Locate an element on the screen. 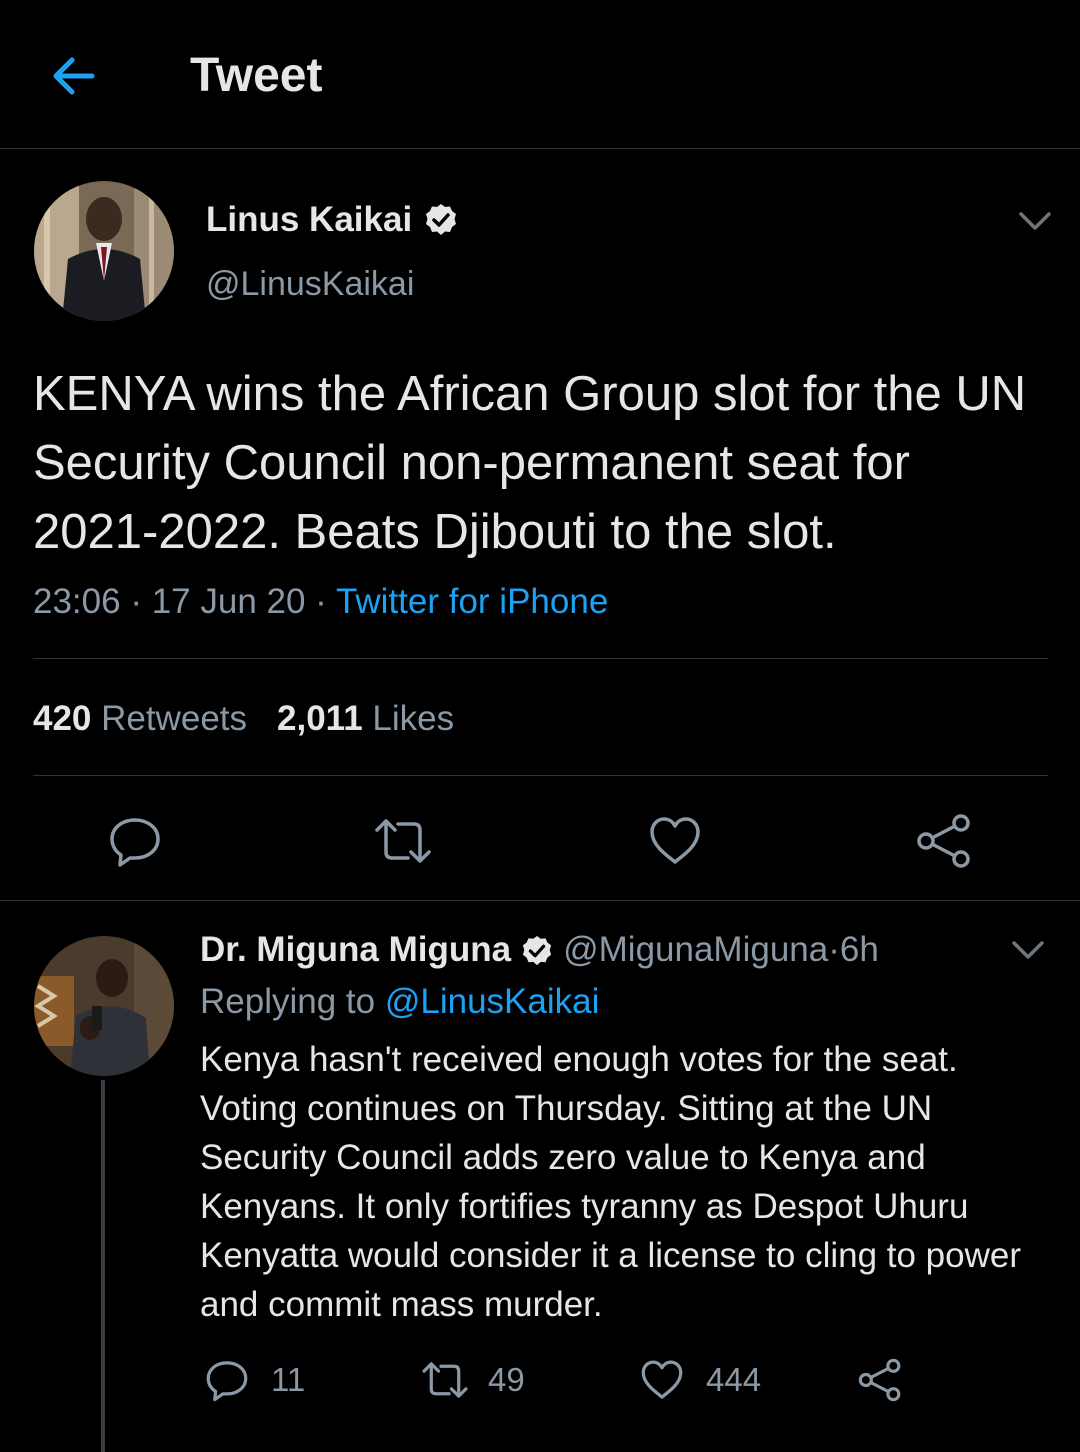 The height and width of the screenshot is (1452, 1080). tweet-meta: 23:06 · 17 Jun 20 · Twitter for iPhone is located at coordinates (320, 602).